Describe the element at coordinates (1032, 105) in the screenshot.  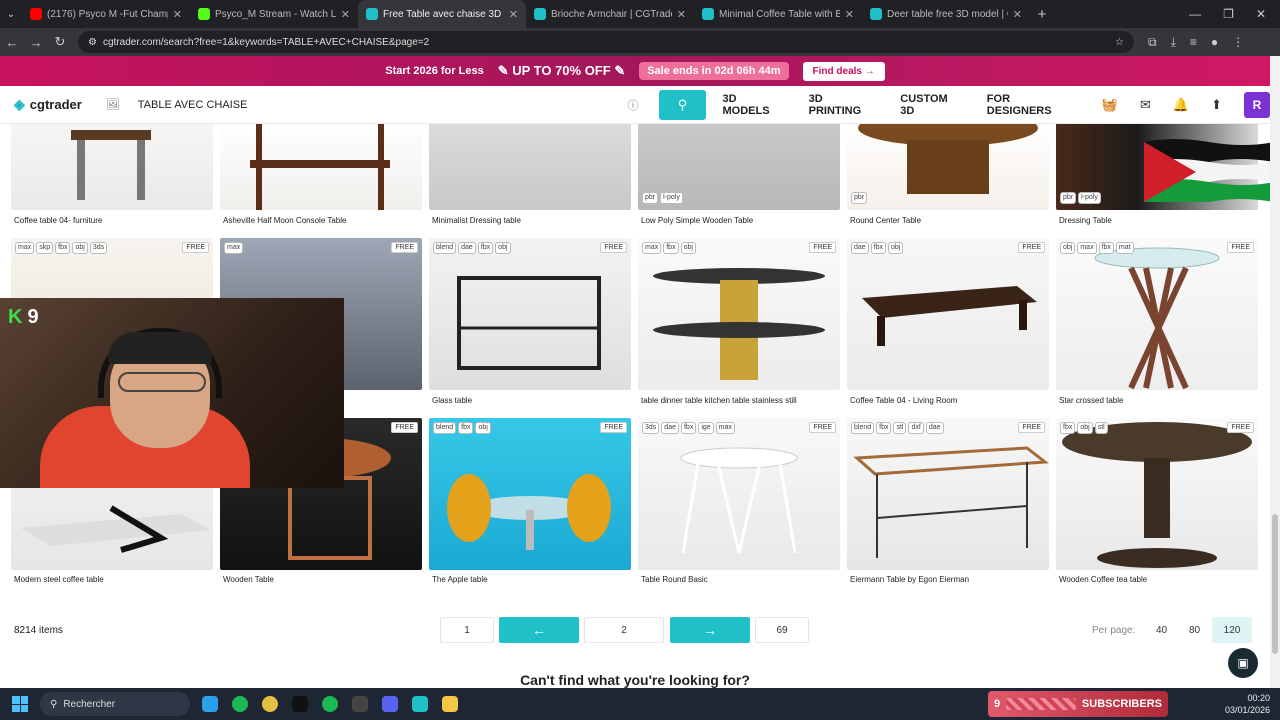
I see `nav-item: FOR DESIGNERS` at that location.